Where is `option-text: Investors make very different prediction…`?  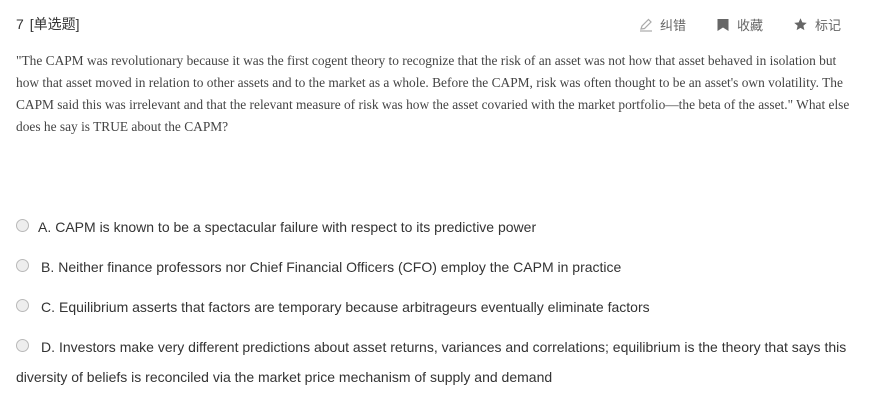
option-text: Investors make very different prediction… is located at coordinates (431, 362).